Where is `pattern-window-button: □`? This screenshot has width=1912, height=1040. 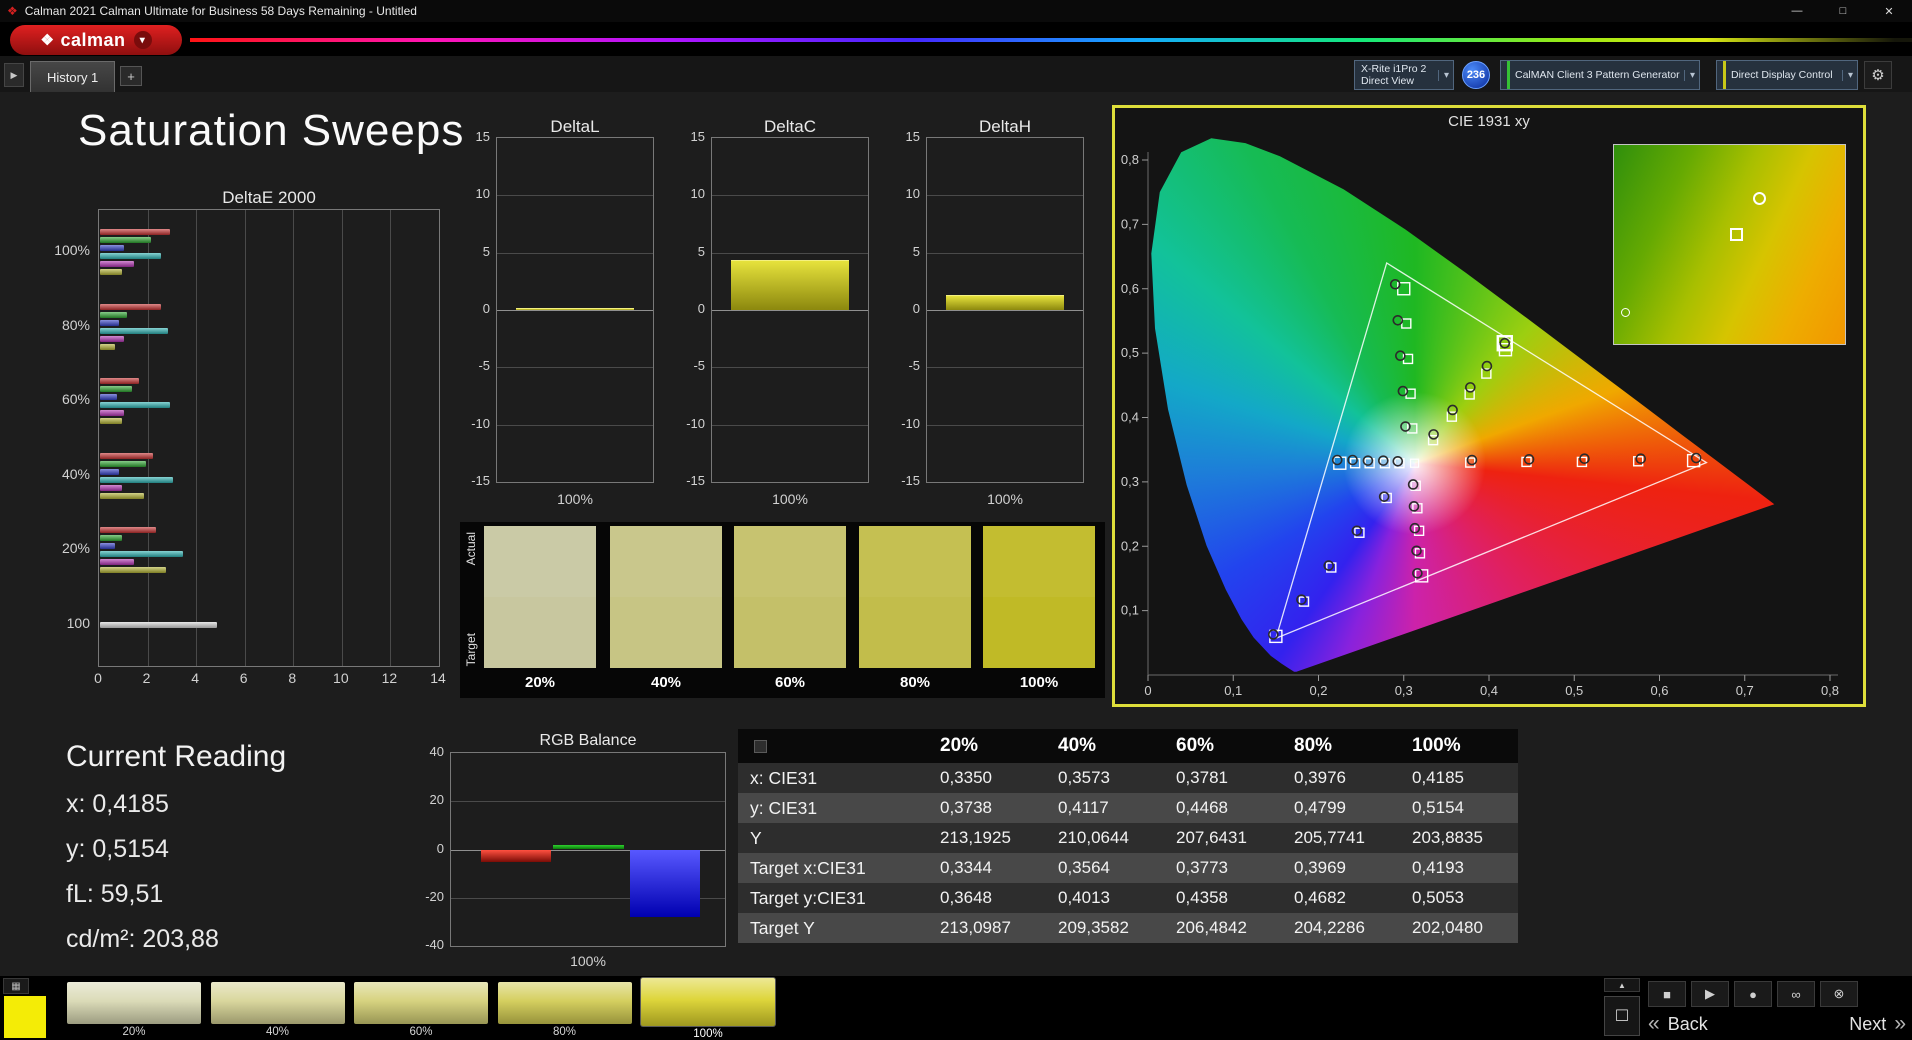 pattern-window-button: □ is located at coordinates (1622, 1016).